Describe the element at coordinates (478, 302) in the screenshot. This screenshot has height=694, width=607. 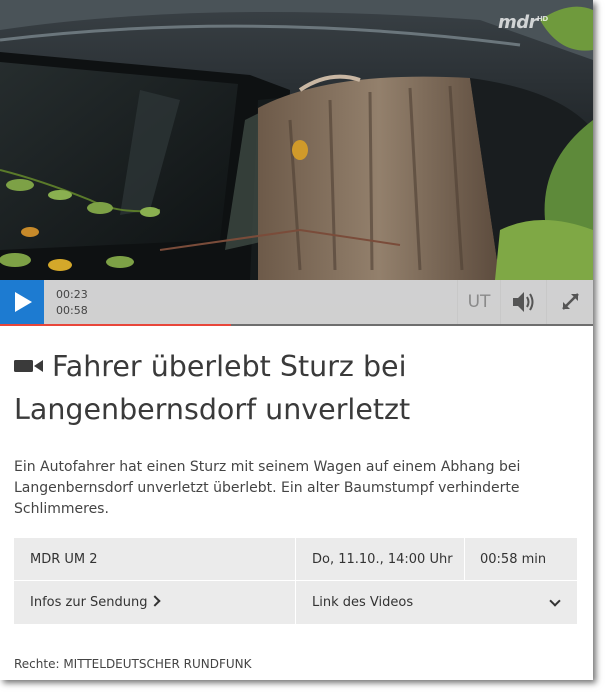
I see `subtitles-button: UT` at that location.